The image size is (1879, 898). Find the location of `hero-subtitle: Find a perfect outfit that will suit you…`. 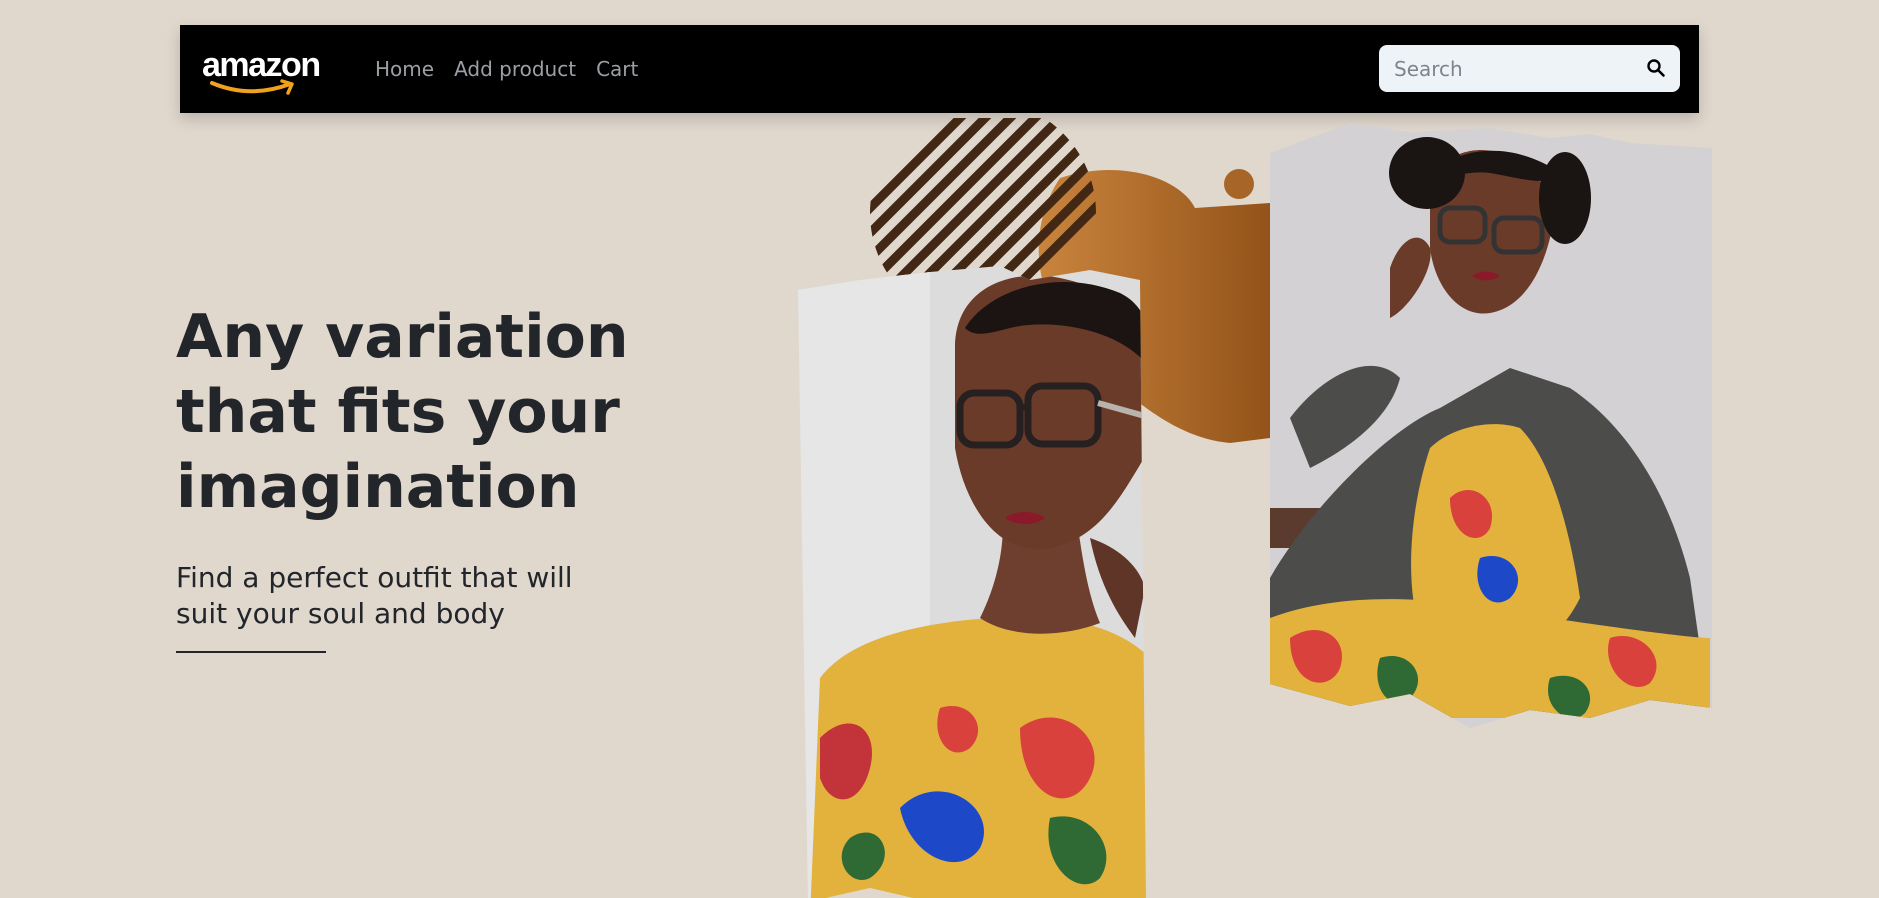

hero-subtitle: Find a perfect outfit that will suit you… is located at coordinates (374, 595).